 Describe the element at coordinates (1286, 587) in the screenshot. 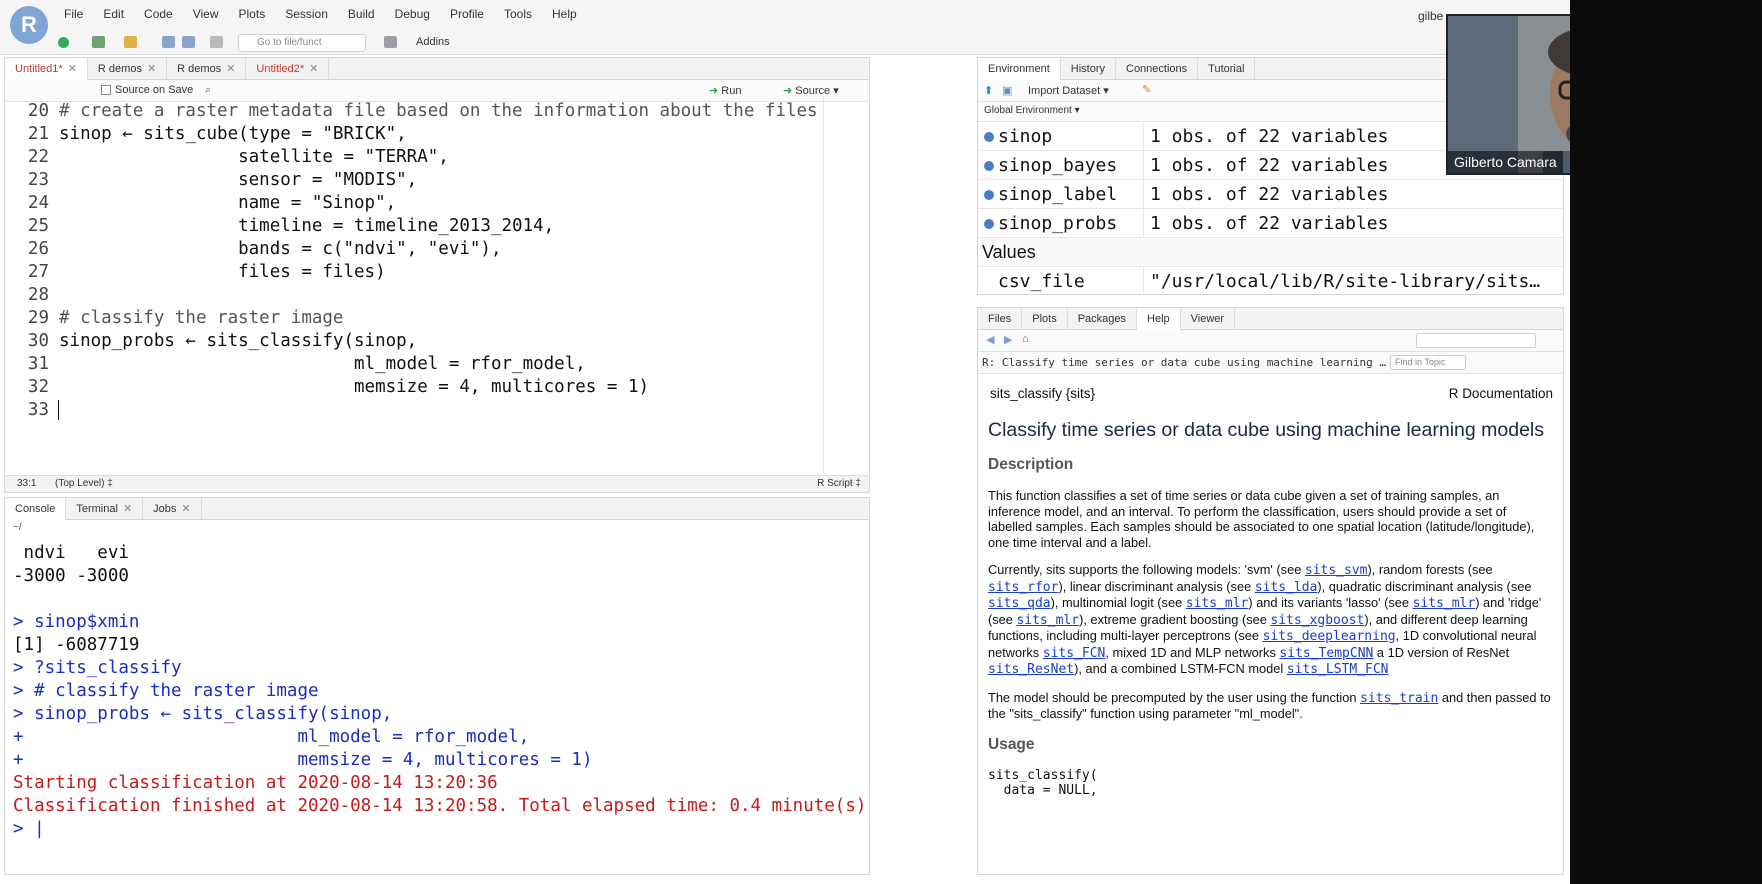

I see `link-sits-lda: sits_lda` at that location.